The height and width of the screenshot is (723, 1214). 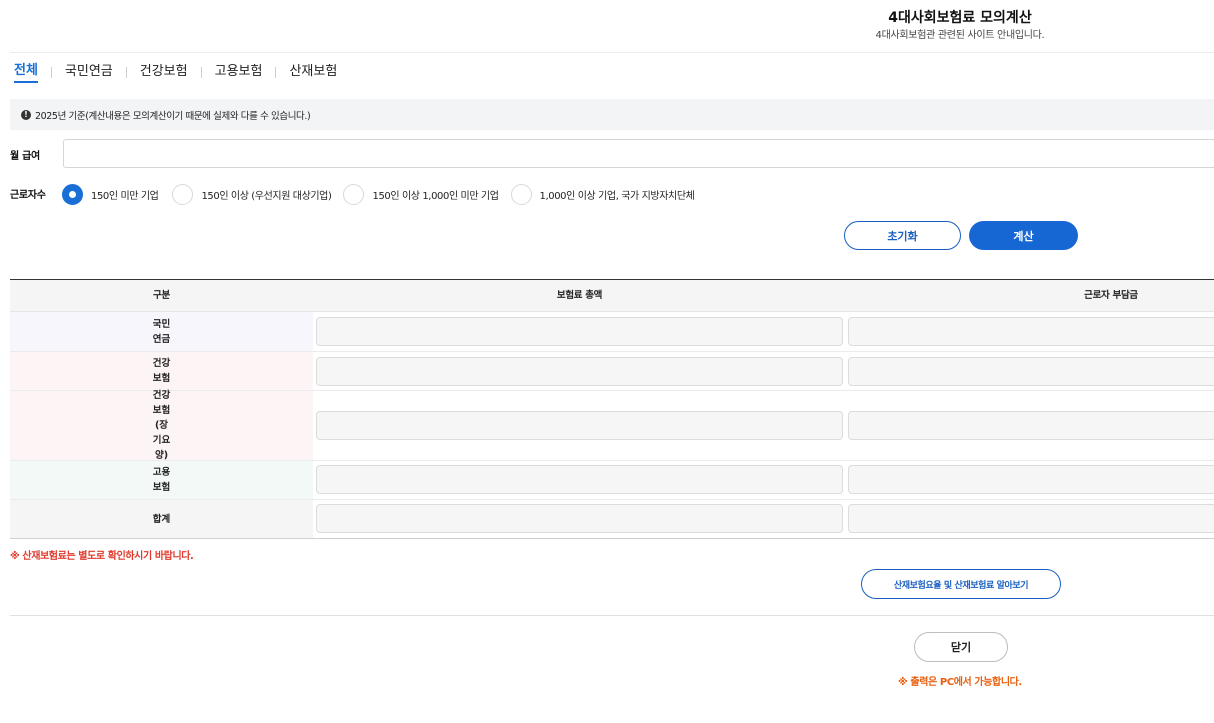 What do you see at coordinates (28, 195) in the screenshot?
I see `workers-label: 근로자수` at bounding box center [28, 195].